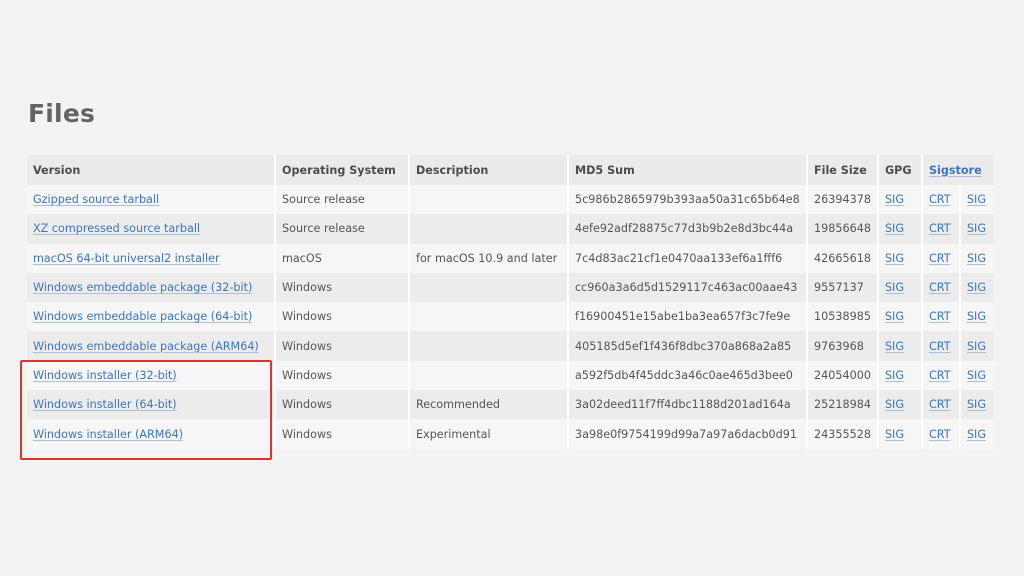 The image size is (1024, 576). I want to click on md5-cell: 3a02deed11f7ff4dbc1188d201ad164a, so click(687, 405).